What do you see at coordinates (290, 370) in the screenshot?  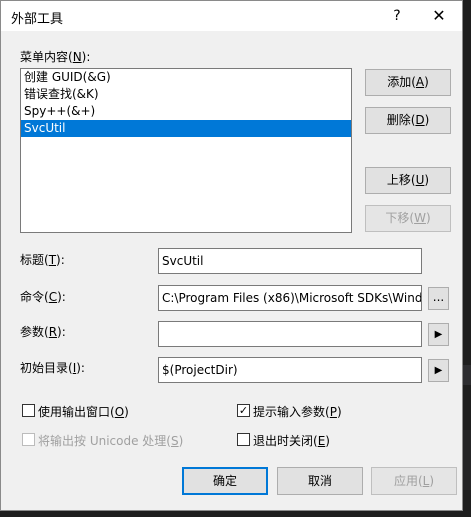 I see `initial-dir-input: $(ProjectDir)` at bounding box center [290, 370].